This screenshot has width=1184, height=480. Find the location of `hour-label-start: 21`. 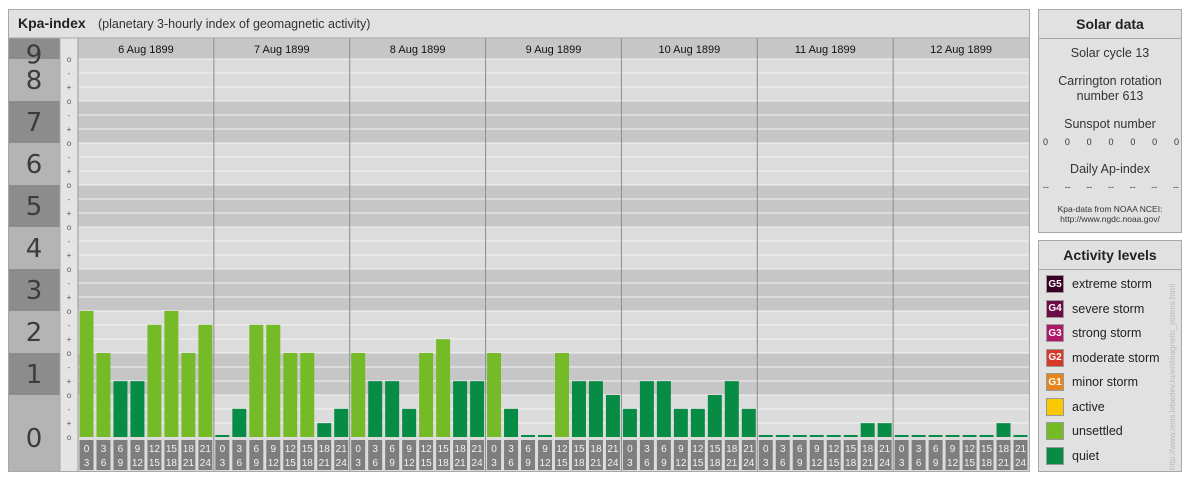

hour-label-start: 21 is located at coordinates (613, 449).